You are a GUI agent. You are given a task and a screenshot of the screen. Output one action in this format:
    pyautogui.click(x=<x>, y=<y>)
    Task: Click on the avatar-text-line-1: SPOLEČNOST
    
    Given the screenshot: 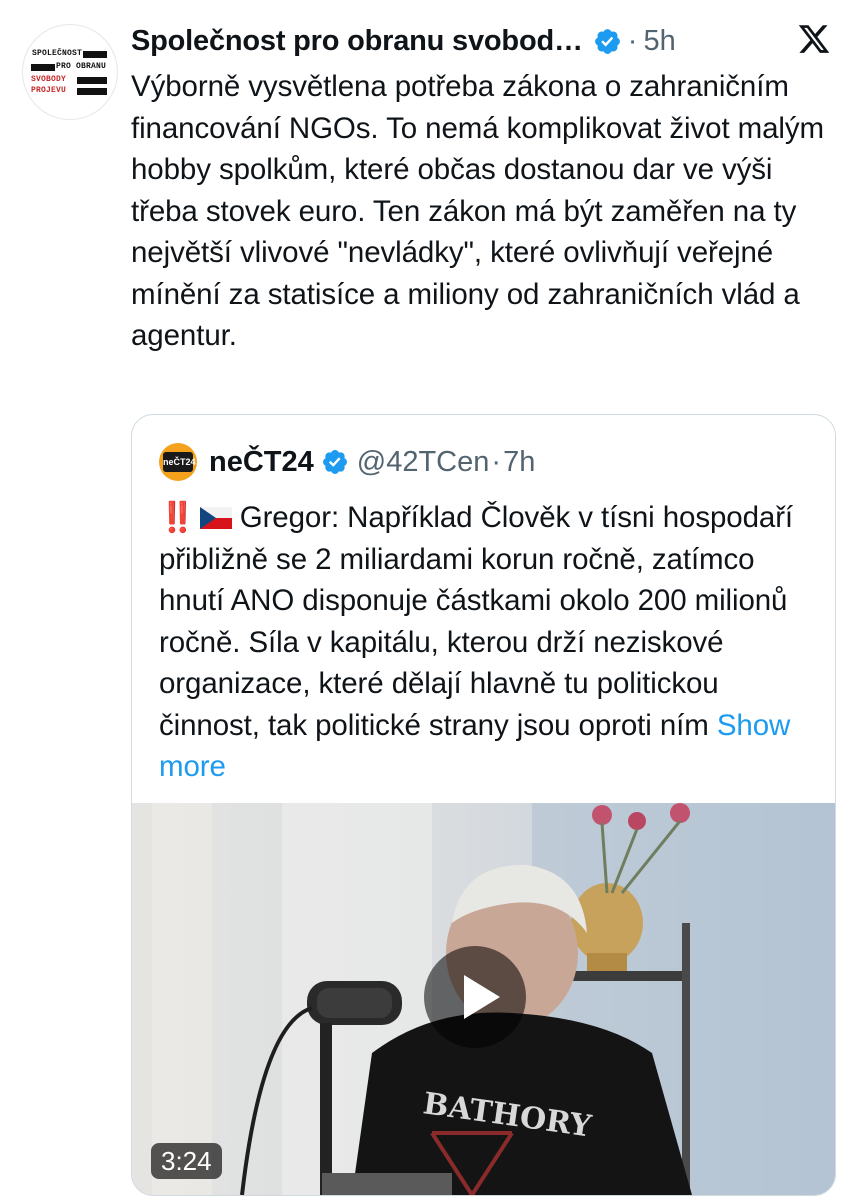 What is the action you would take?
    pyautogui.click(x=57, y=53)
    